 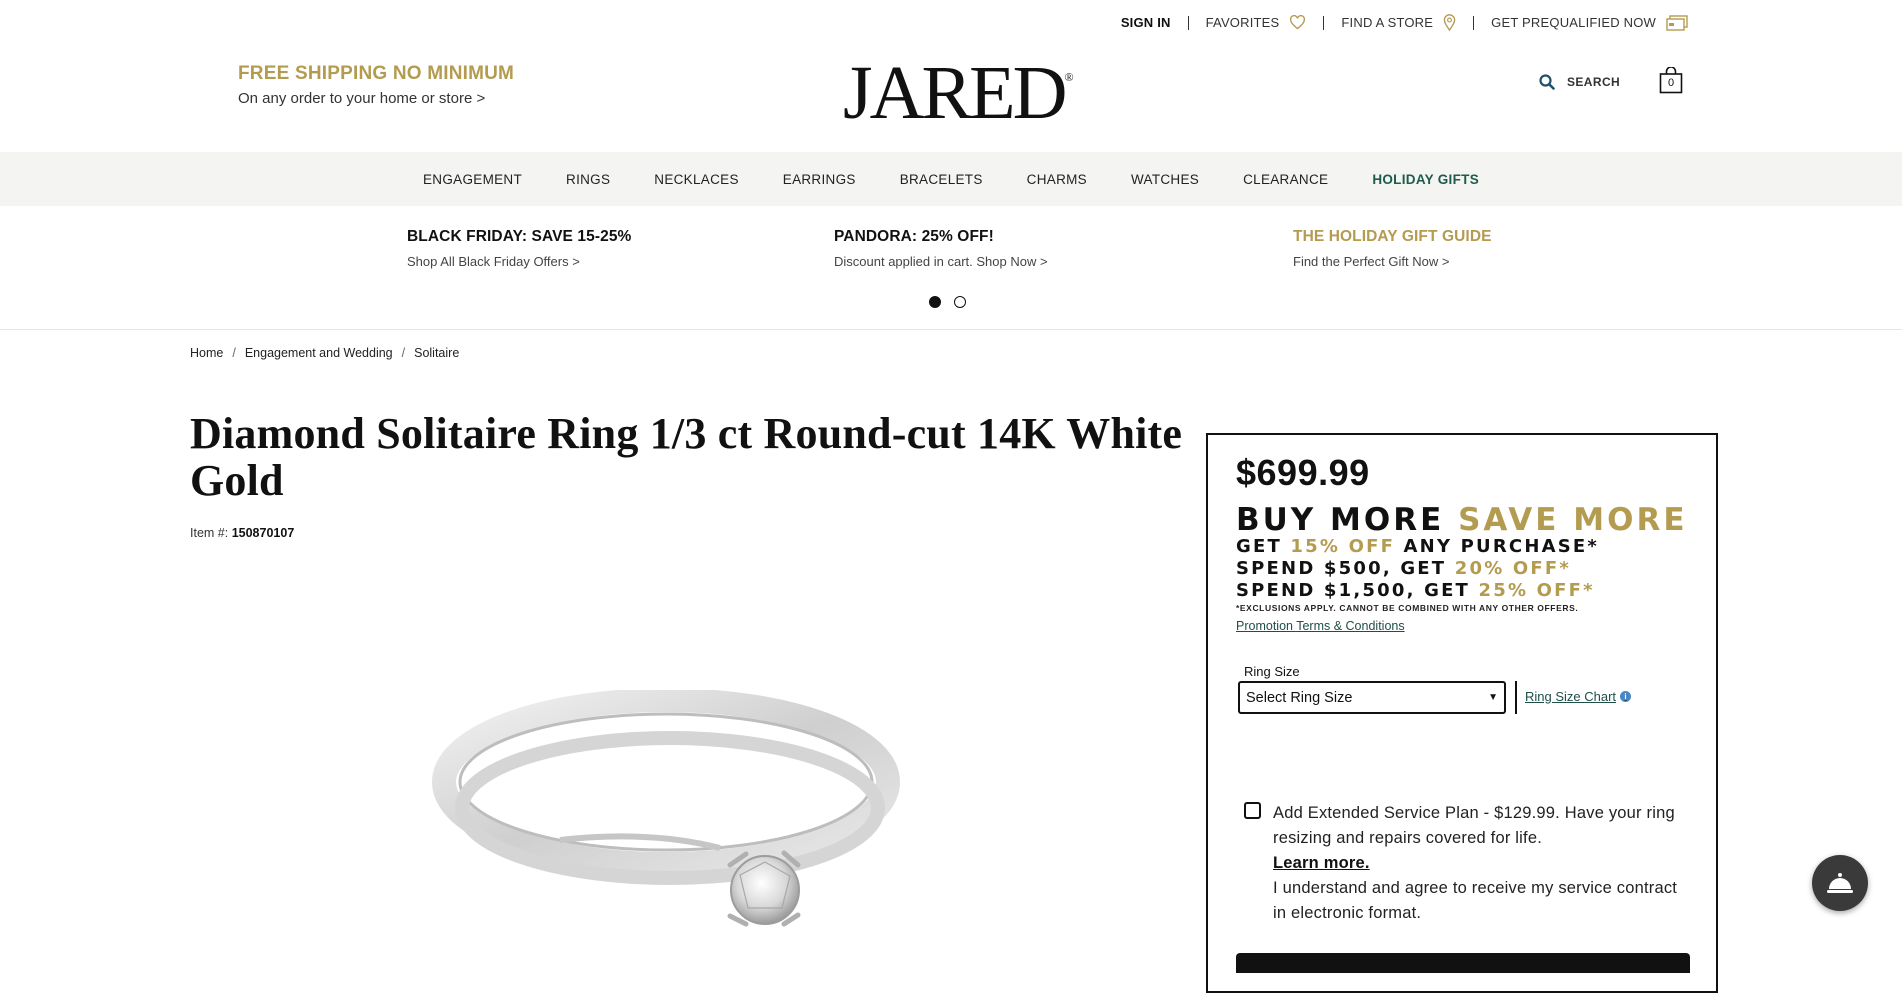 What do you see at coordinates (1252, 810) in the screenshot?
I see `service-plan-checkbox` at bounding box center [1252, 810].